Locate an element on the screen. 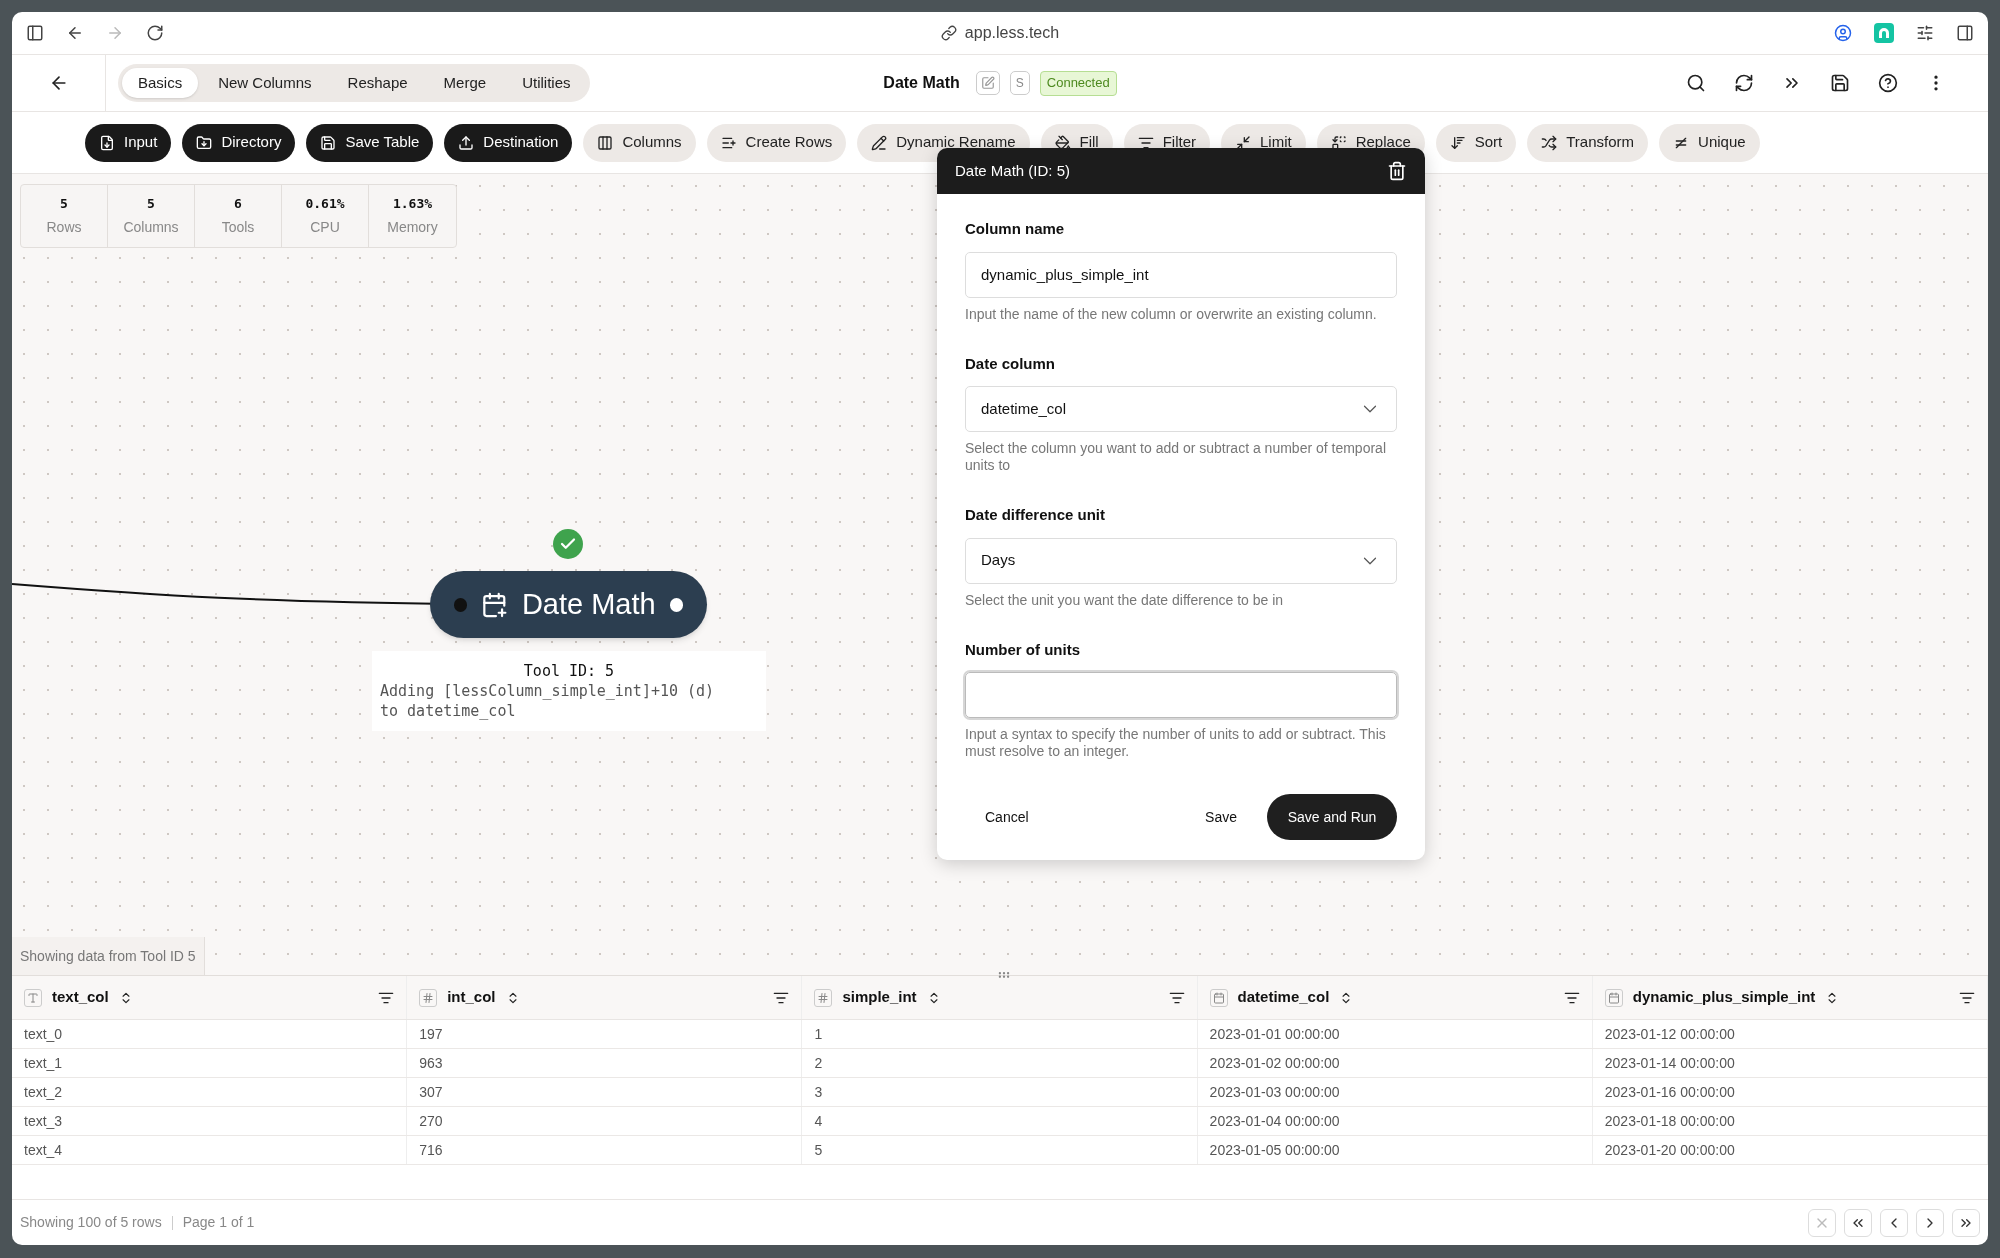 This screenshot has width=2000, height=1258. table-cell: 4 is located at coordinates (1000, 1121).